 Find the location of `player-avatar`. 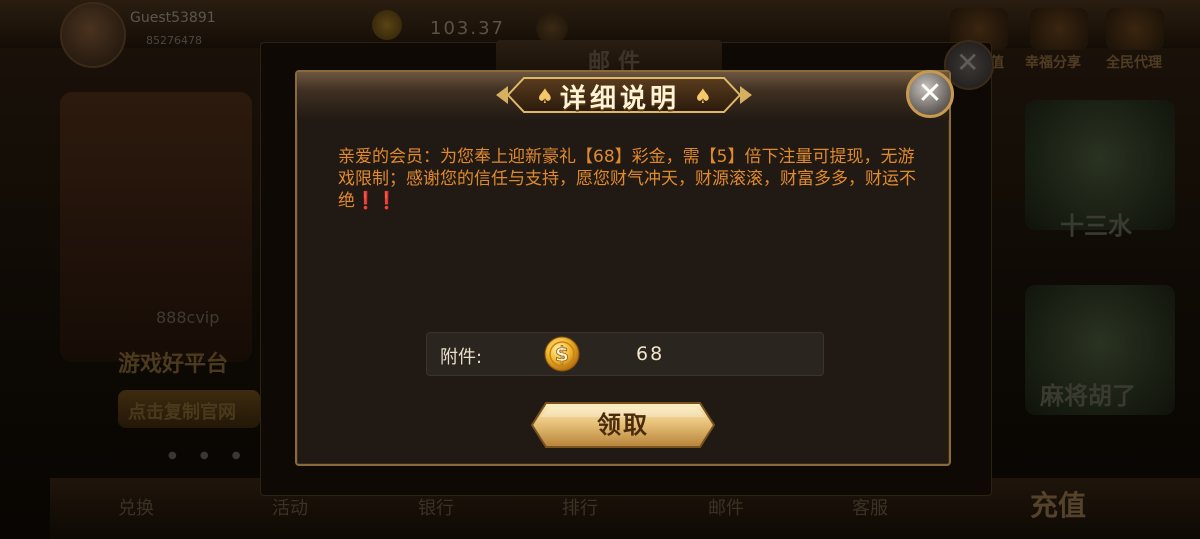

player-avatar is located at coordinates (93, 35).